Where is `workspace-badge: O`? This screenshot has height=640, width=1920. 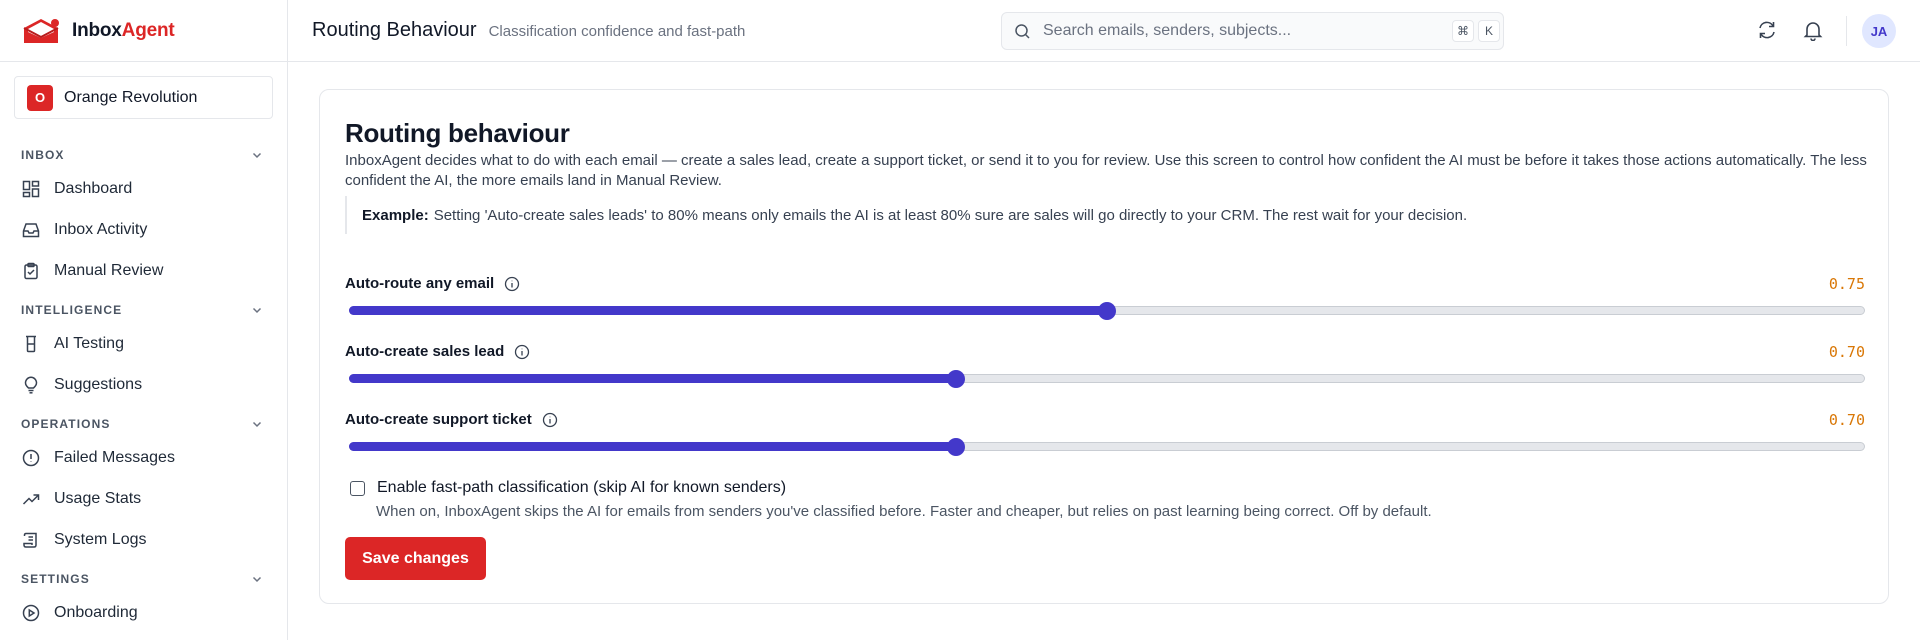 workspace-badge: O is located at coordinates (40, 97).